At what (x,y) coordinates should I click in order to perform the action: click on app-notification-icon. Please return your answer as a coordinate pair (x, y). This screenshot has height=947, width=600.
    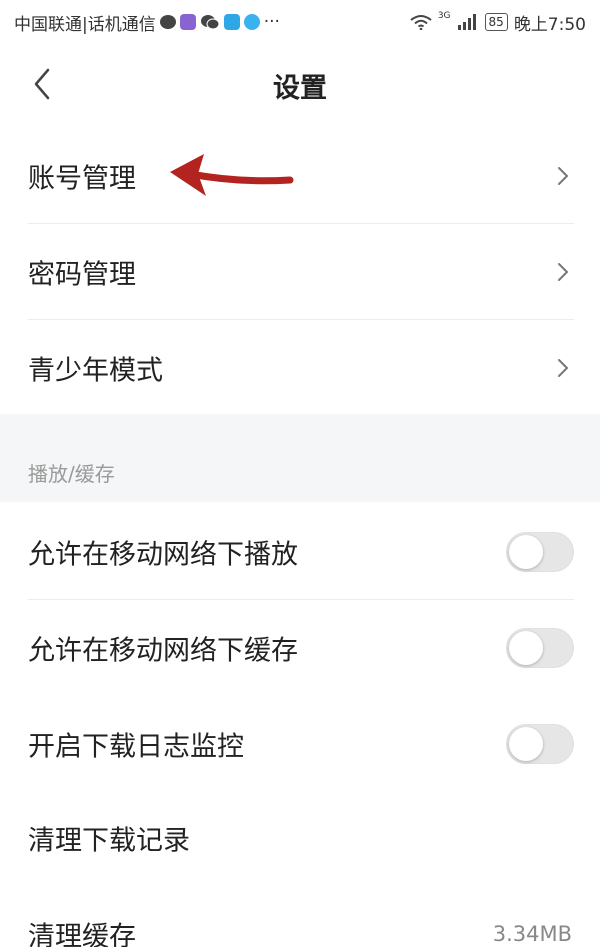
    Looking at the image, I should click on (187, 22).